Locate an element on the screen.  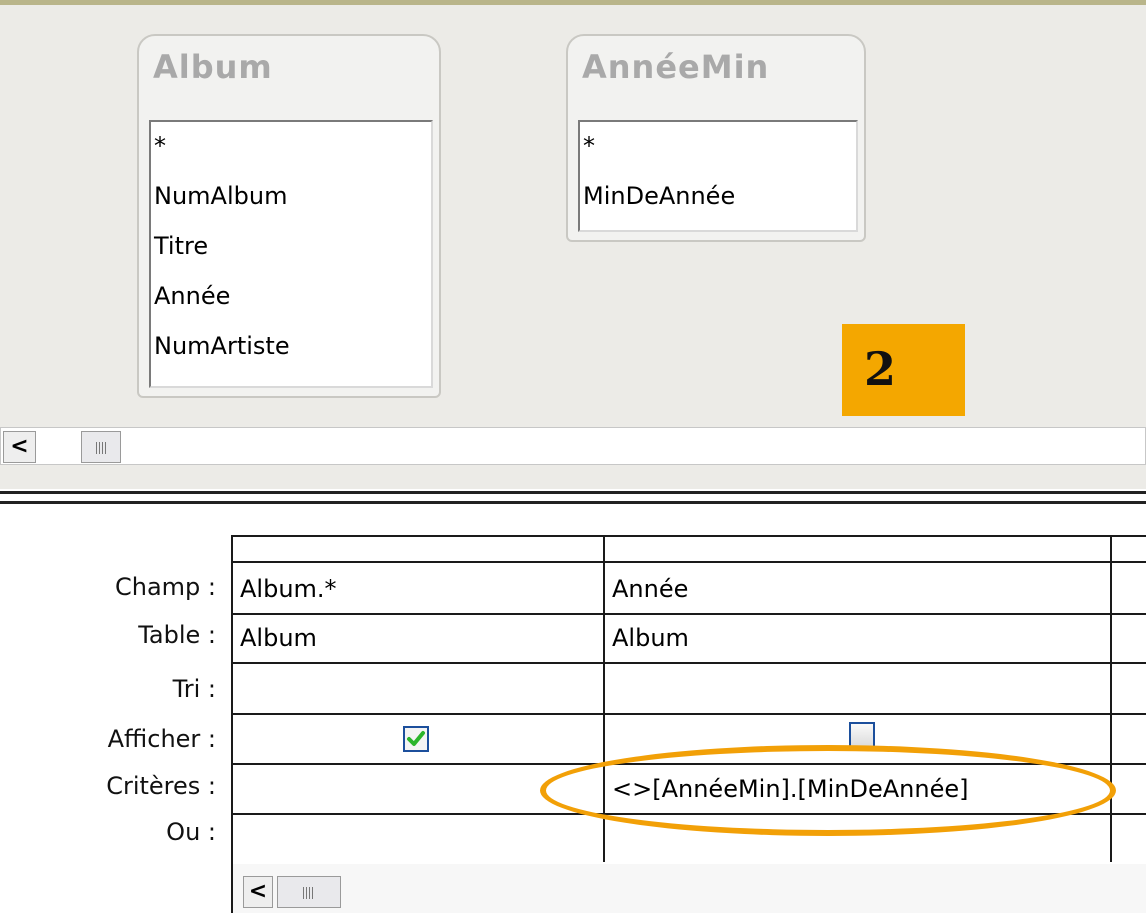
step-badge: 2 is located at coordinates (903, 370).